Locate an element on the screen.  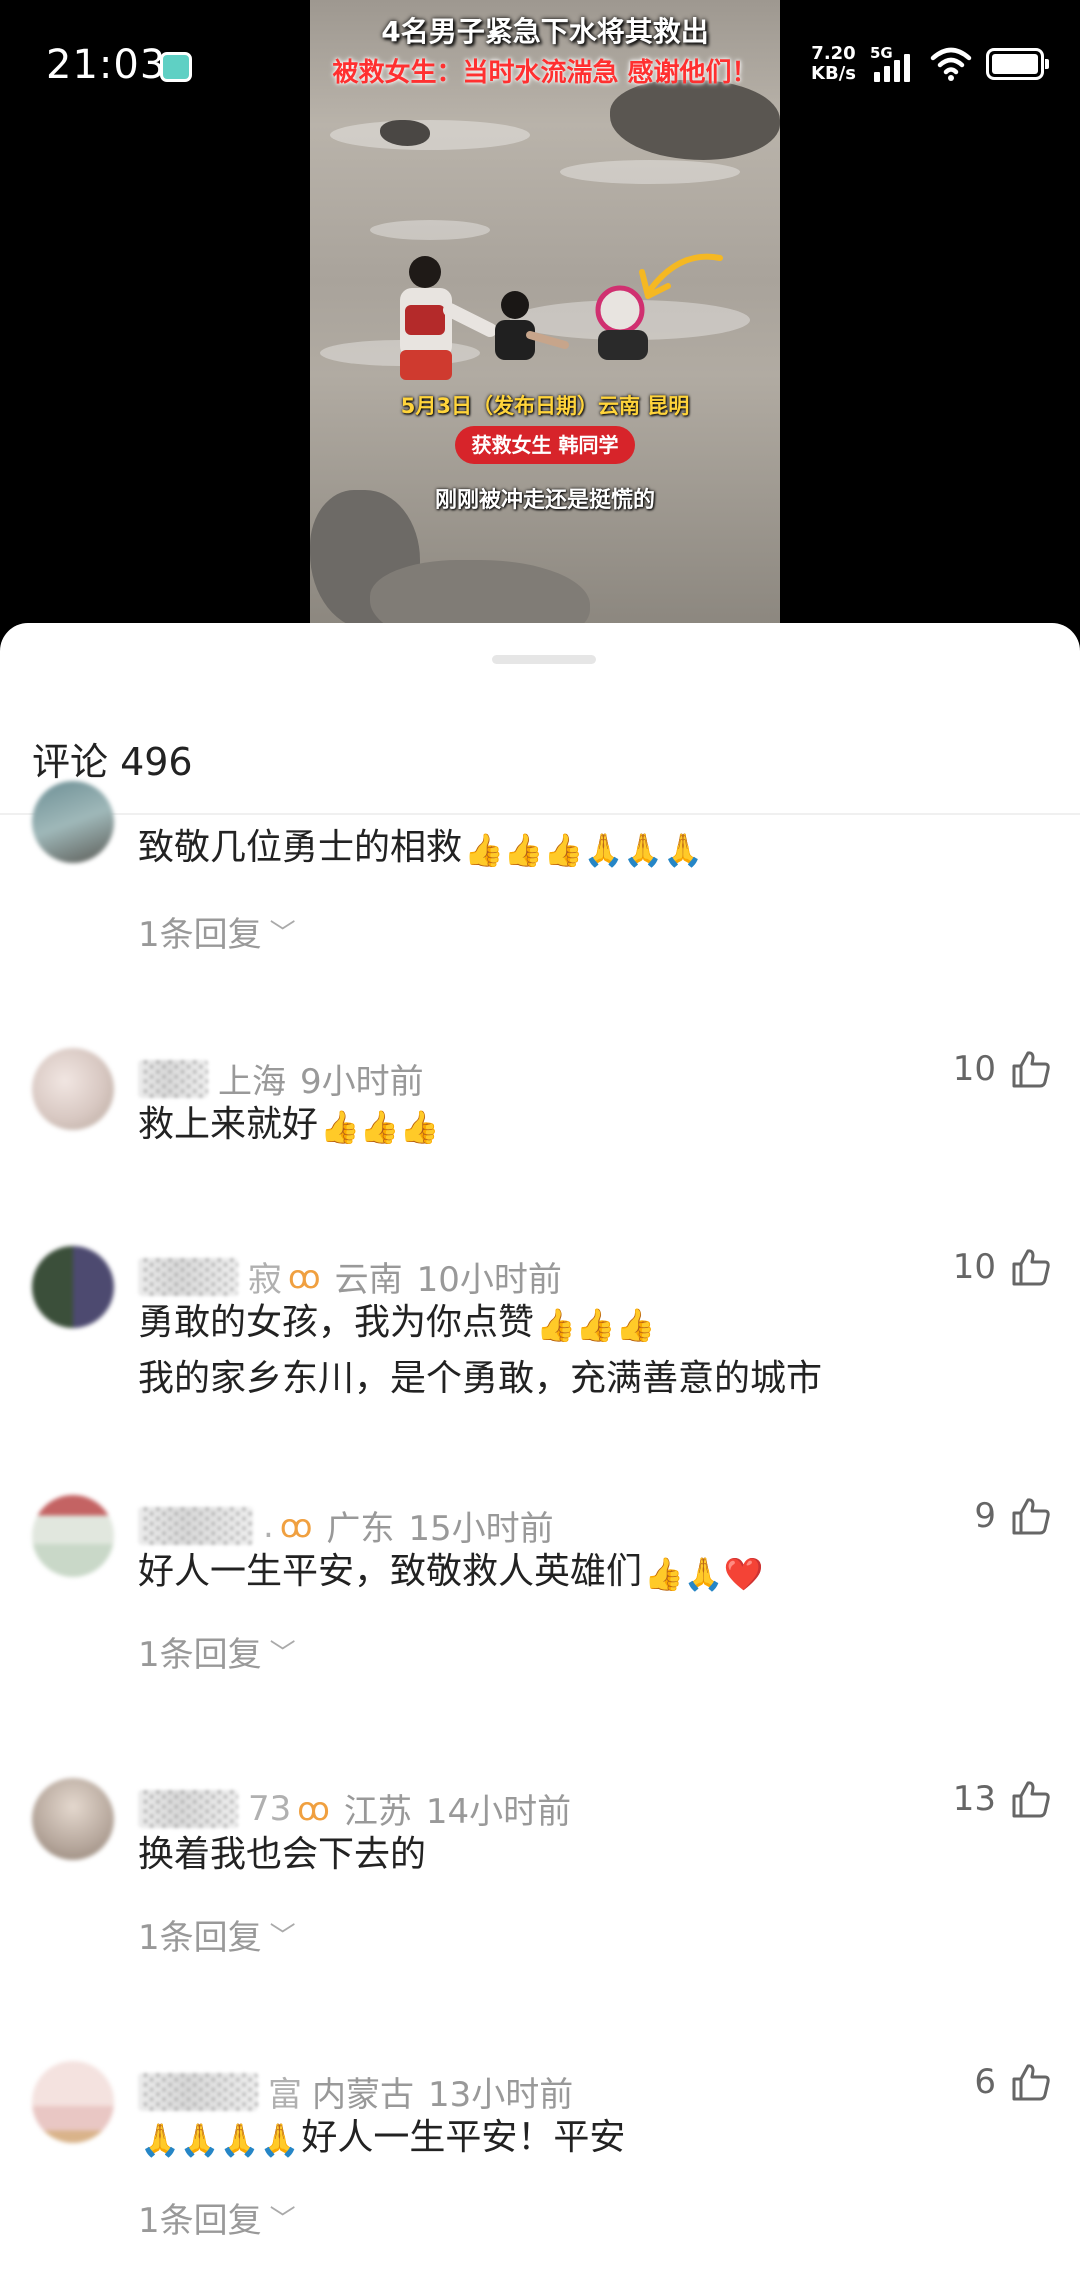
comment-text-line2: 我的家乡东川，是个勇敢，充满善意的城市 is located at coordinates (480, 1378).